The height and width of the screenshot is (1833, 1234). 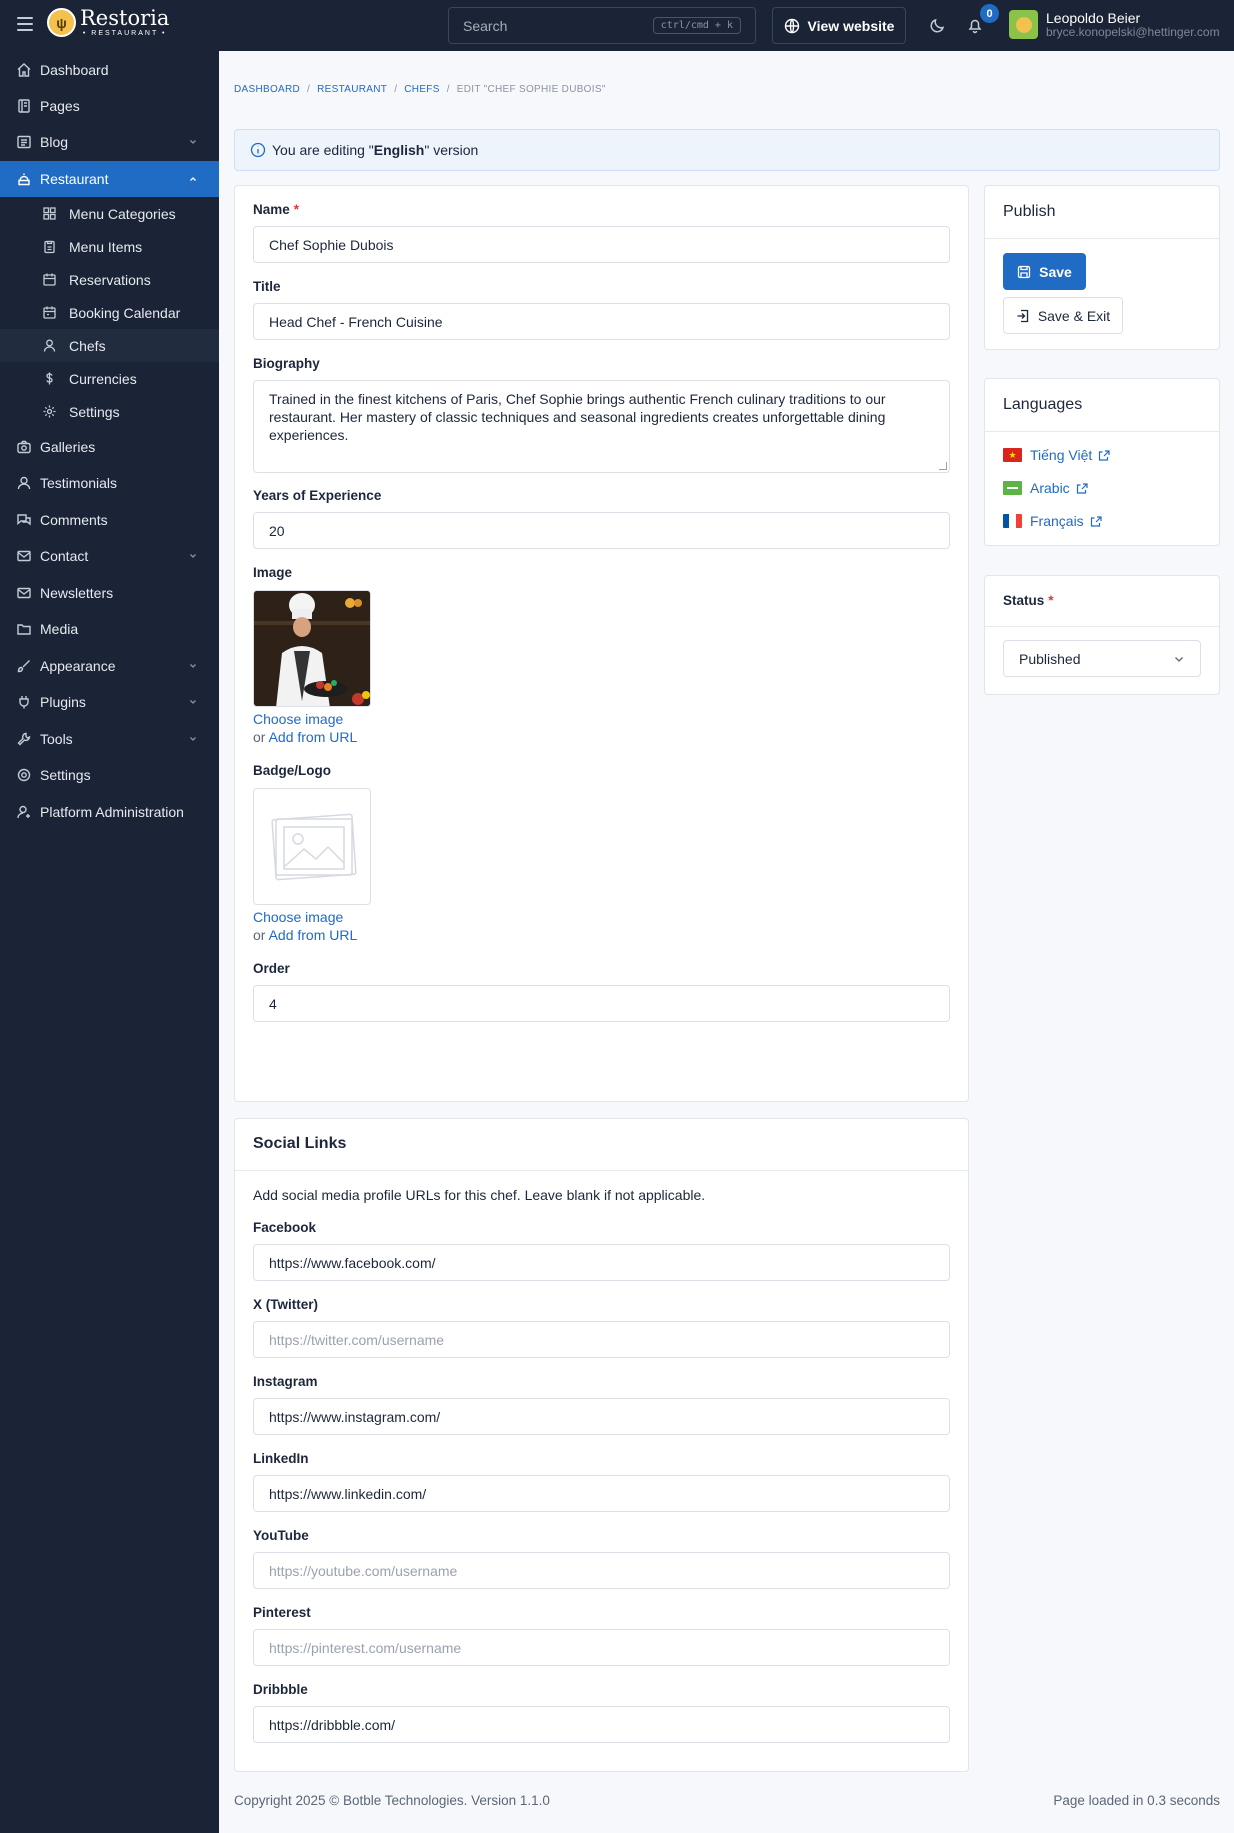 What do you see at coordinates (1057, 455) in the screenshot?
I see `language-link-vietnamese: ★ Tiếng Việt` at bounding box center [1057, 455].